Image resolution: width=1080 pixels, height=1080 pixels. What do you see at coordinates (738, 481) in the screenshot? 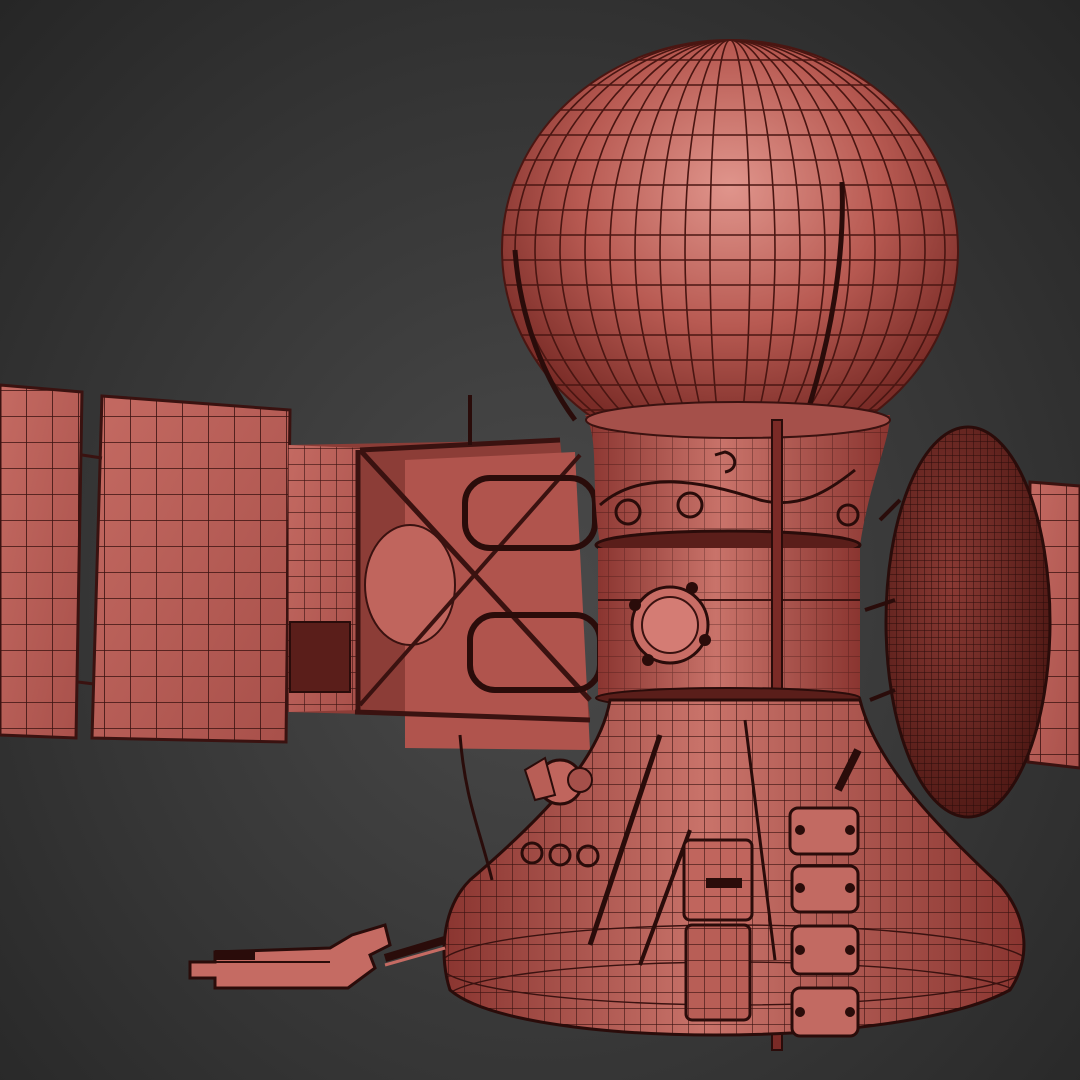
I see `collar-section` at bounding box center [738, 481].